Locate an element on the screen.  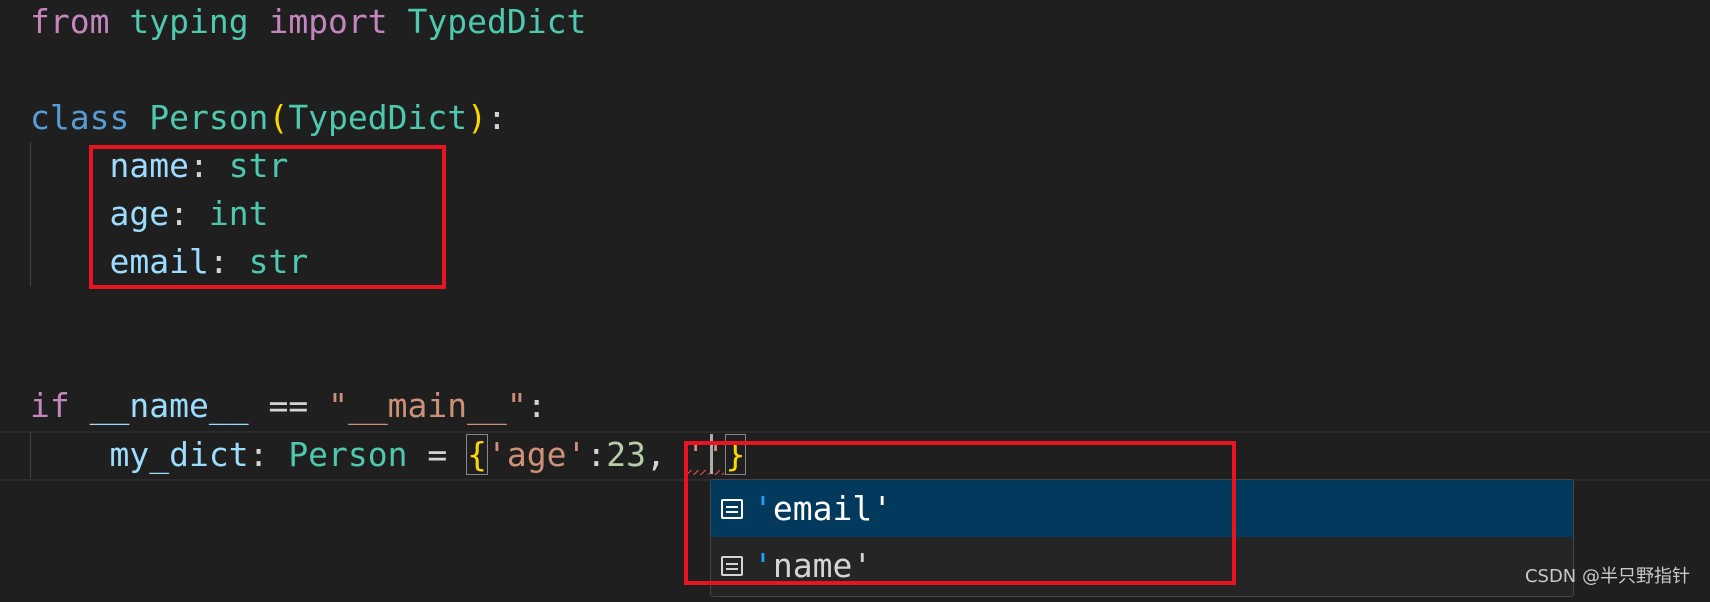
watermark: CSDN @半只野指针 is located at coordinates (1607, 576).